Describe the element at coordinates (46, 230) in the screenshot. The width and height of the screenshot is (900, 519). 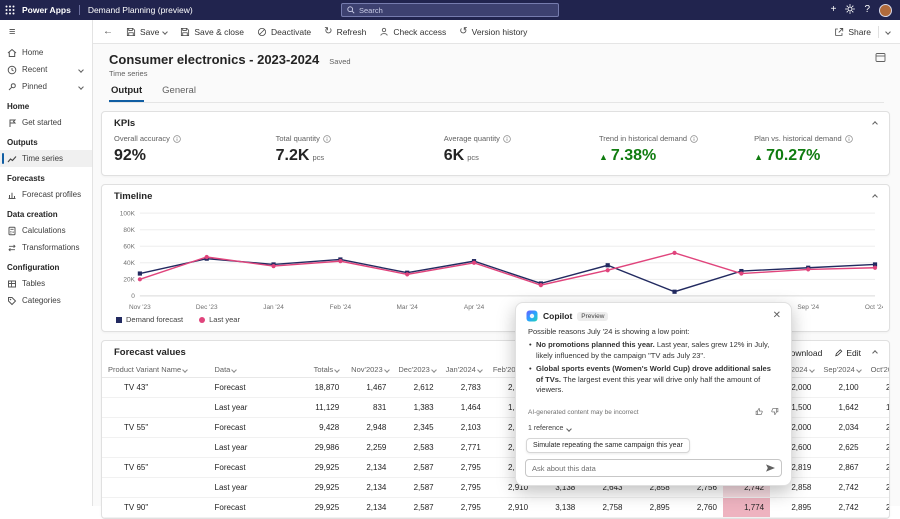
I see `sidebar-item-calculations: Calculations` at that location.